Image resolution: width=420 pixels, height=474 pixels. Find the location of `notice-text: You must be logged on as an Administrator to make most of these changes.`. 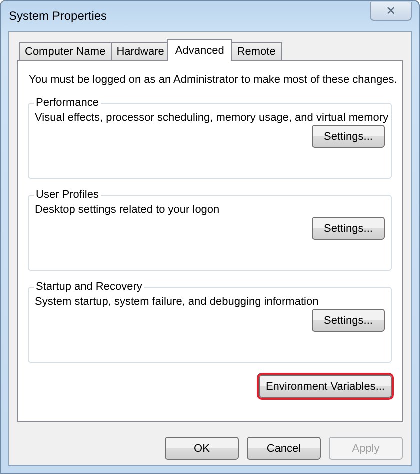

notice-text: You must be logged on as an Administrator to make most of these changes. is located at coordinates (213, 80).